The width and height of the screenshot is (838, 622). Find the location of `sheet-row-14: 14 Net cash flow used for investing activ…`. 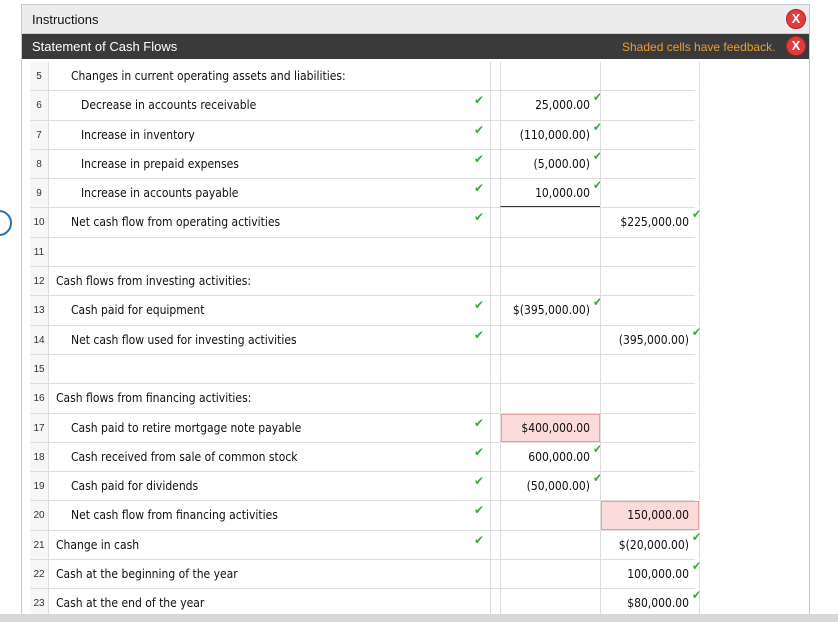

sheet-row-14: 14 Net cash flow used for investing activ… is located at coordinates (365, 340).